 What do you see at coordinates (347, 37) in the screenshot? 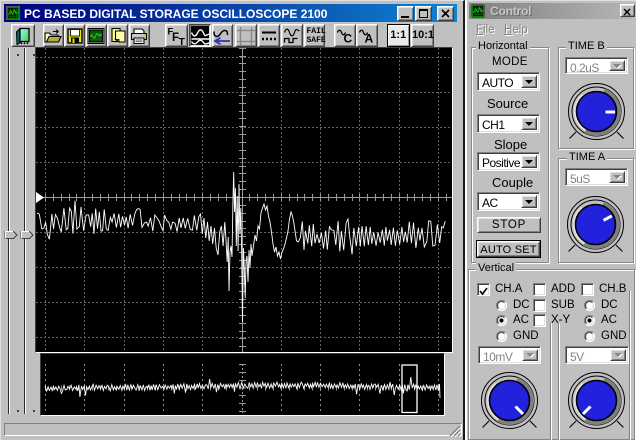
I see `svg-text: C` at bounding box center [347, 37].